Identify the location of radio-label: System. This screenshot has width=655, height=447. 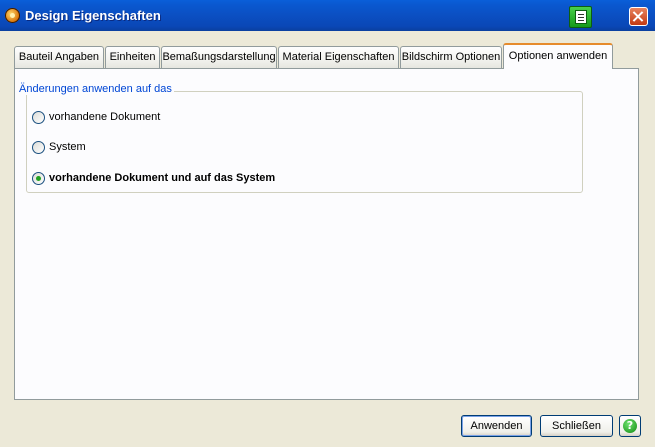
(67, 147).